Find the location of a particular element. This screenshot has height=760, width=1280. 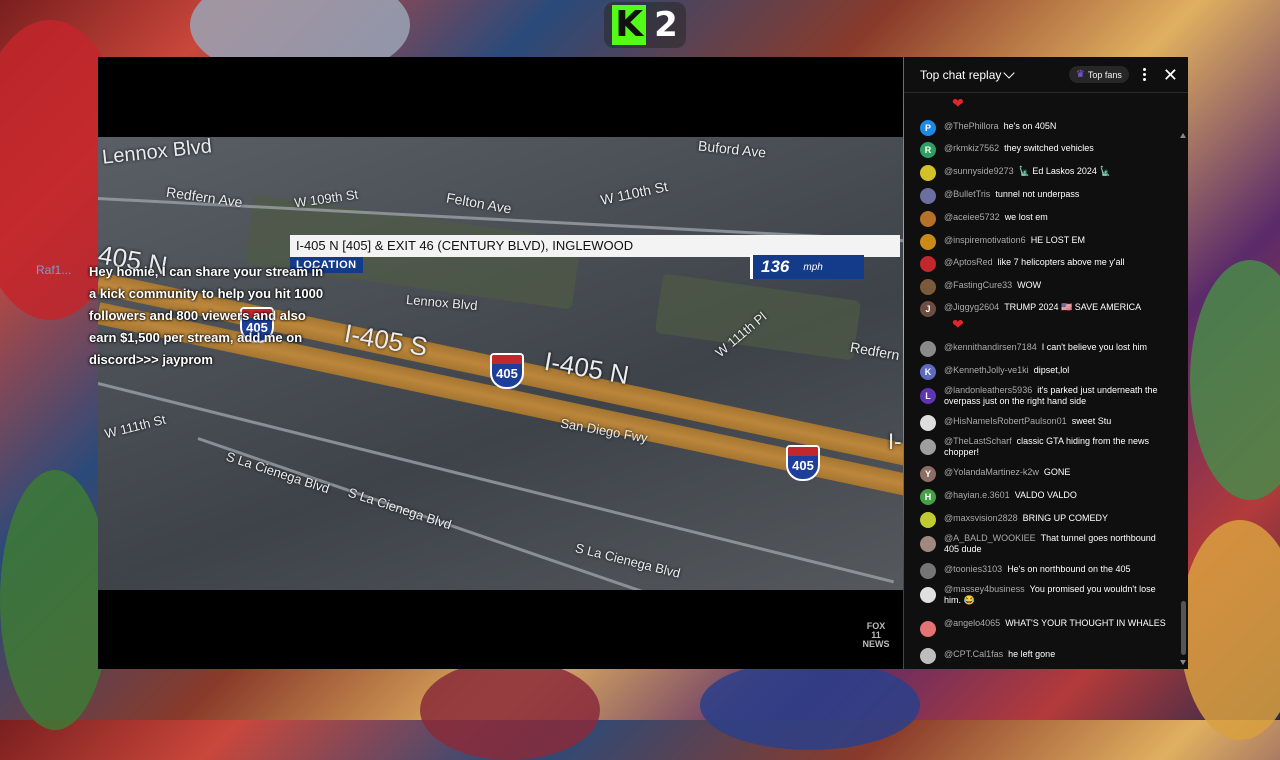

viewer-count: 2 is located at coordinates (666, 25).